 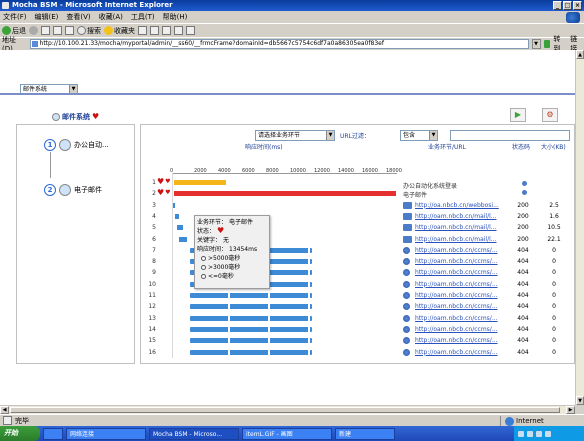 What do you see at coordinates (406, 329) in the screenshot?
I see `globe-icon` at bounding box center [406, 329].